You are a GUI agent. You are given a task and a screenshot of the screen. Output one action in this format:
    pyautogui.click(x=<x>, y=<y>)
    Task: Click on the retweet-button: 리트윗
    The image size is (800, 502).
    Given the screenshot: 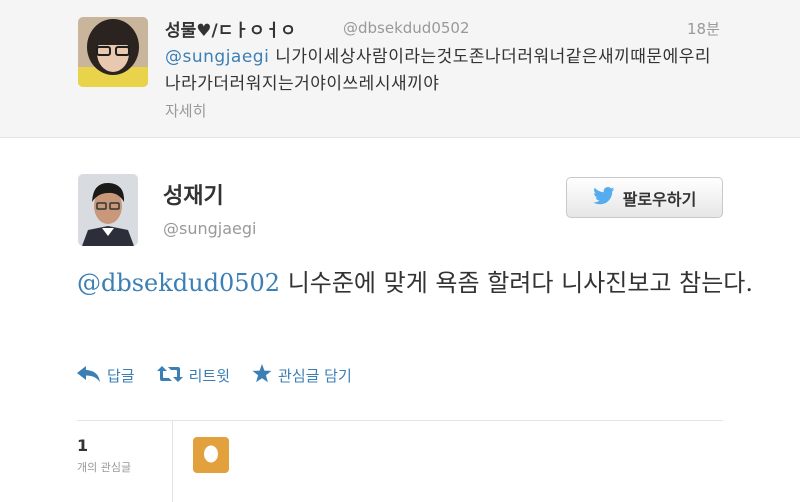 What is the action you would take?
    pyautogui.click(x=193, y=375)
    